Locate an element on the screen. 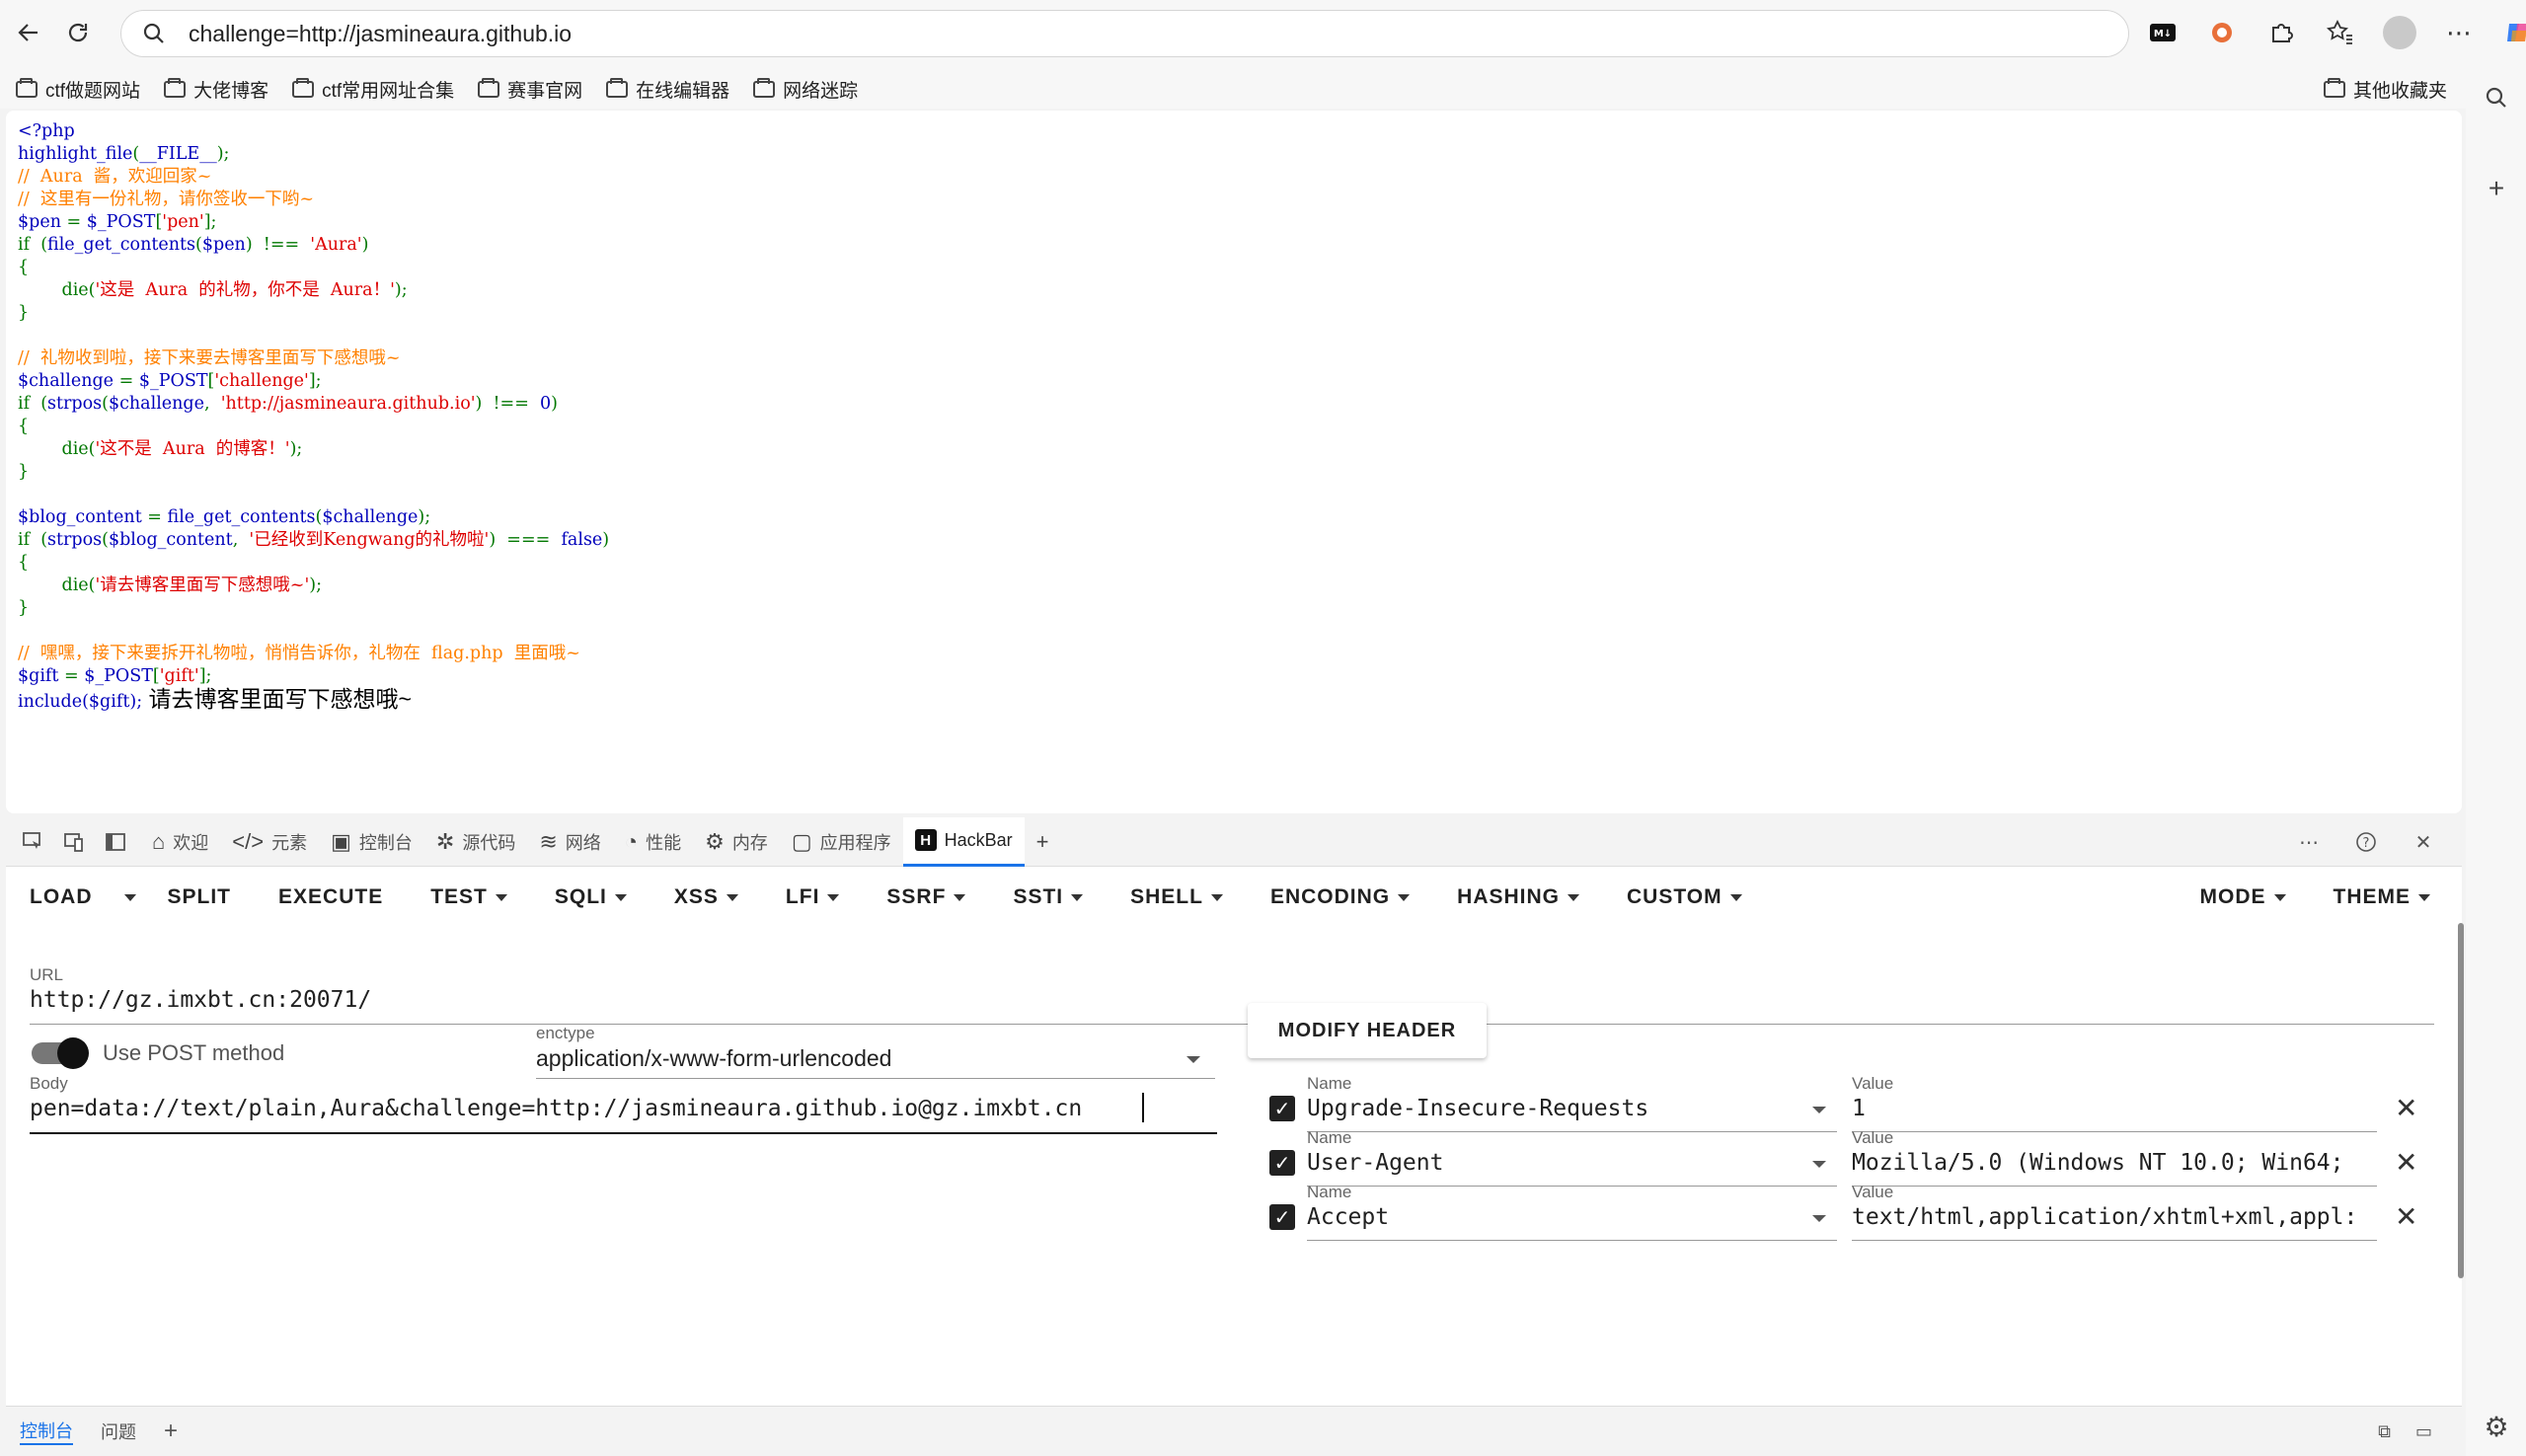 This screenshot has height=1456, width=2526. url-underline is located at coordinates (1232, 1024).